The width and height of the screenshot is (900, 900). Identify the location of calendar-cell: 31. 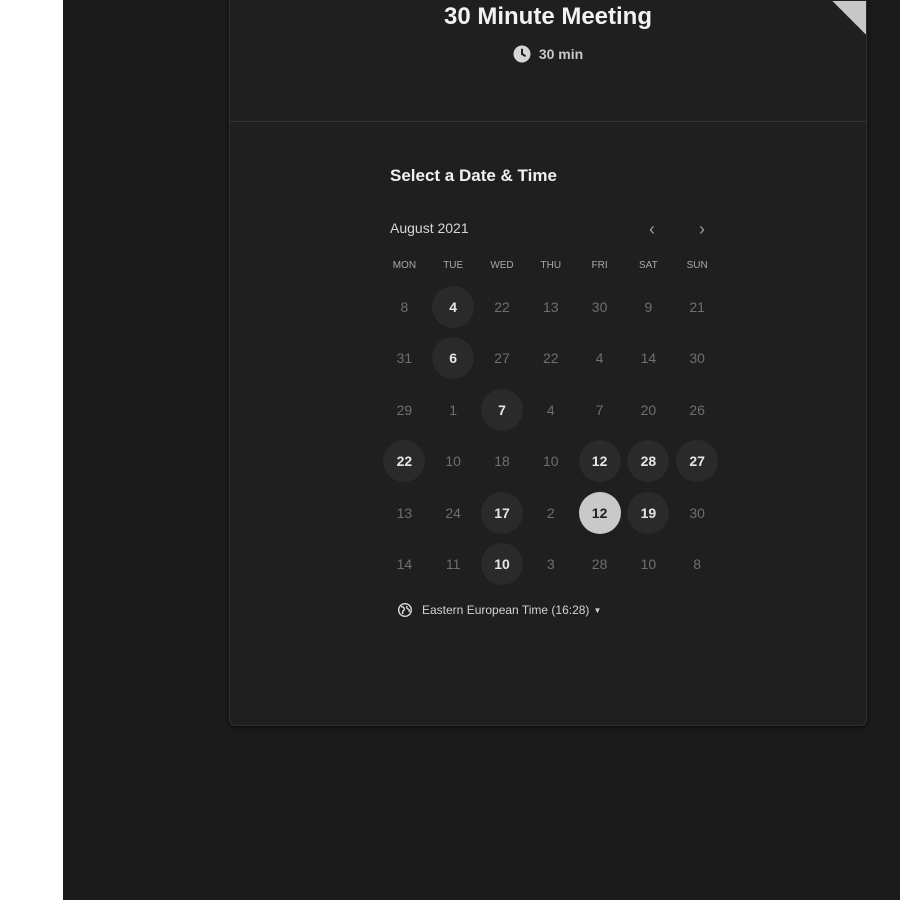
(404, 359).